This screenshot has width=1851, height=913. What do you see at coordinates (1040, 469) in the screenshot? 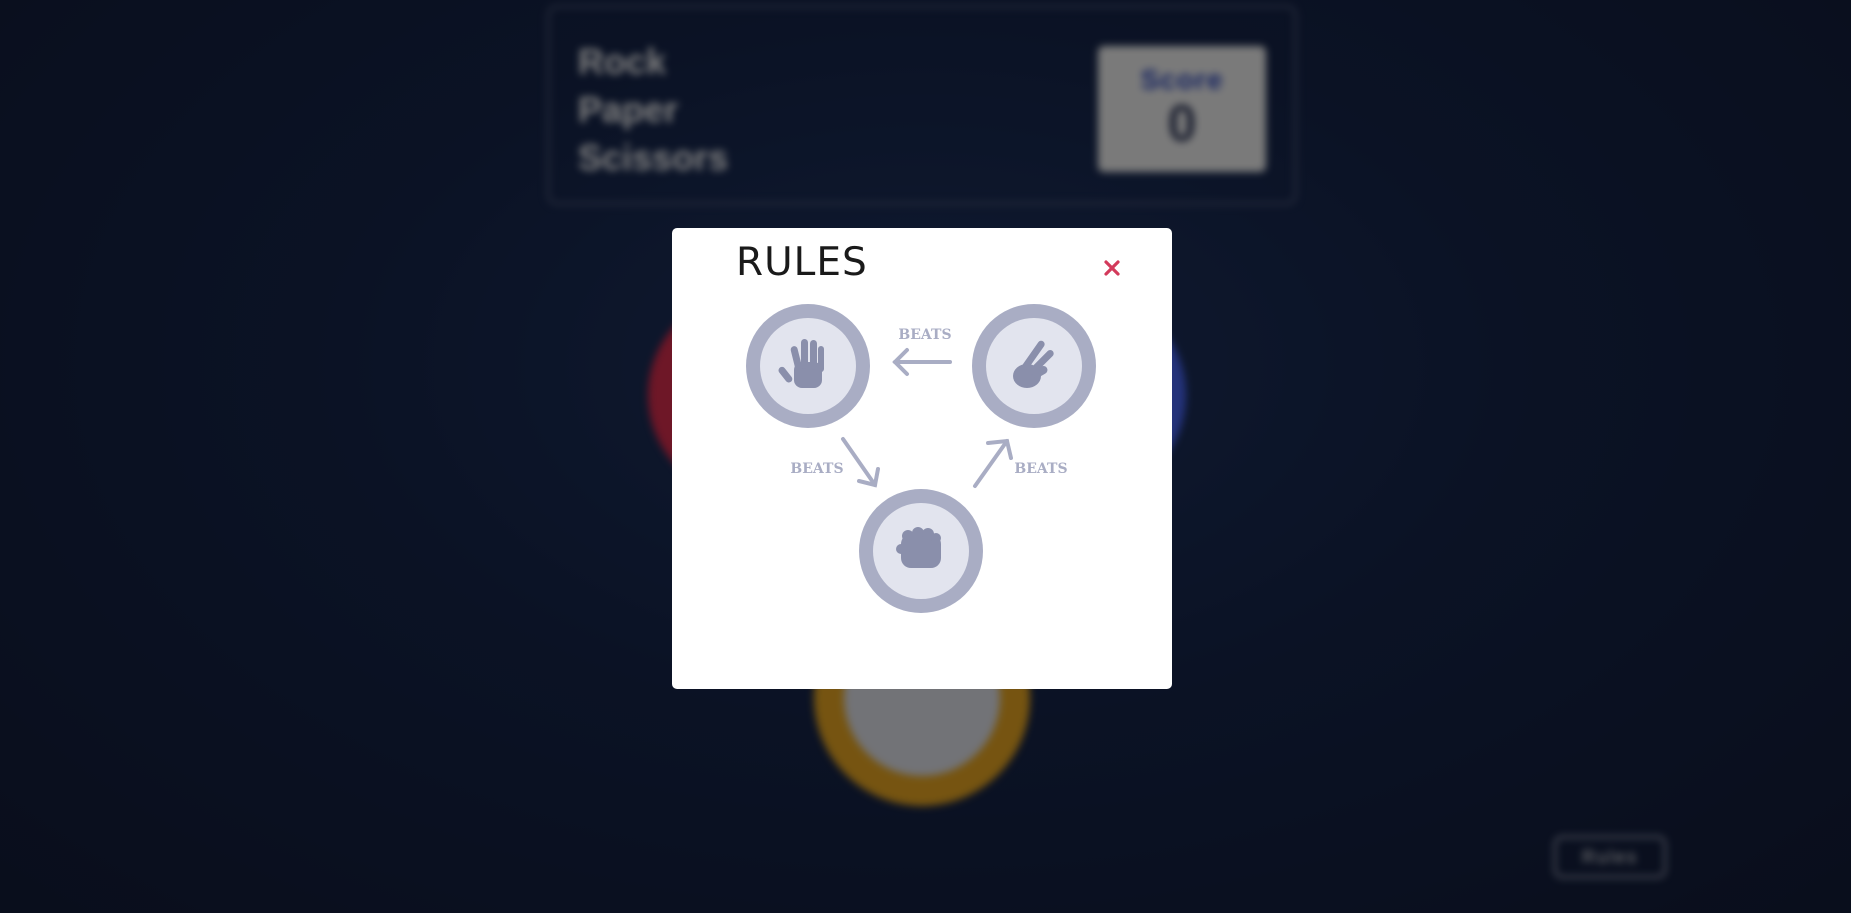
I see `beats-label-right: BEATS` at bounding box center [1040, 469].